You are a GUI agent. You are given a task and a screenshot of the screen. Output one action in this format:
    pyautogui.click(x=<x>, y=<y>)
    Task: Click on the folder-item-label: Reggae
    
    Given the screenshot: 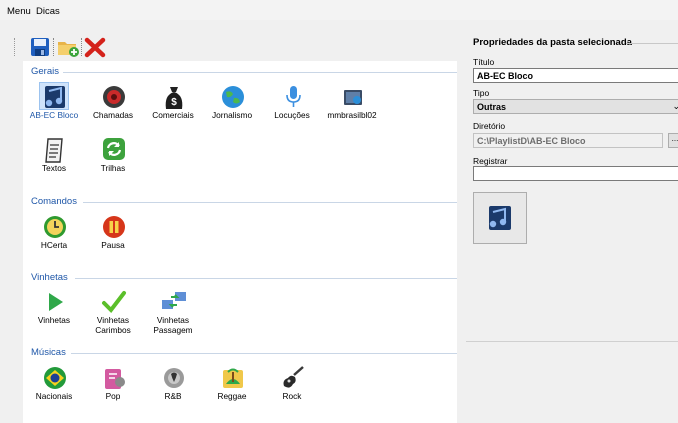 What is the action you would take?
    pyautogui.click(x=232, y=396)
    